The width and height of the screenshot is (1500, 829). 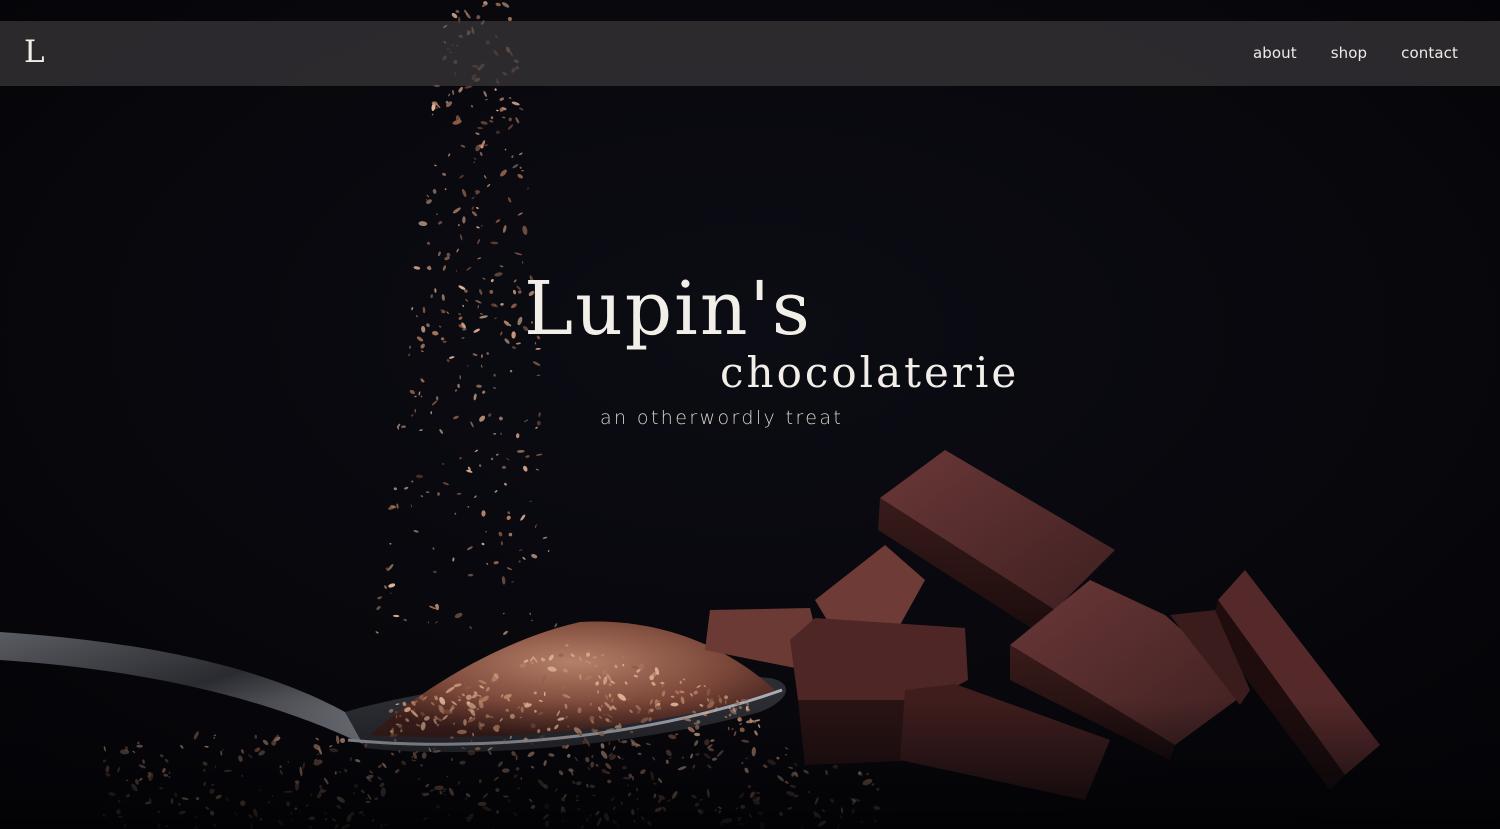 I want to click on hero-subtitle: chocolaterie, so click(x=870, y=372).